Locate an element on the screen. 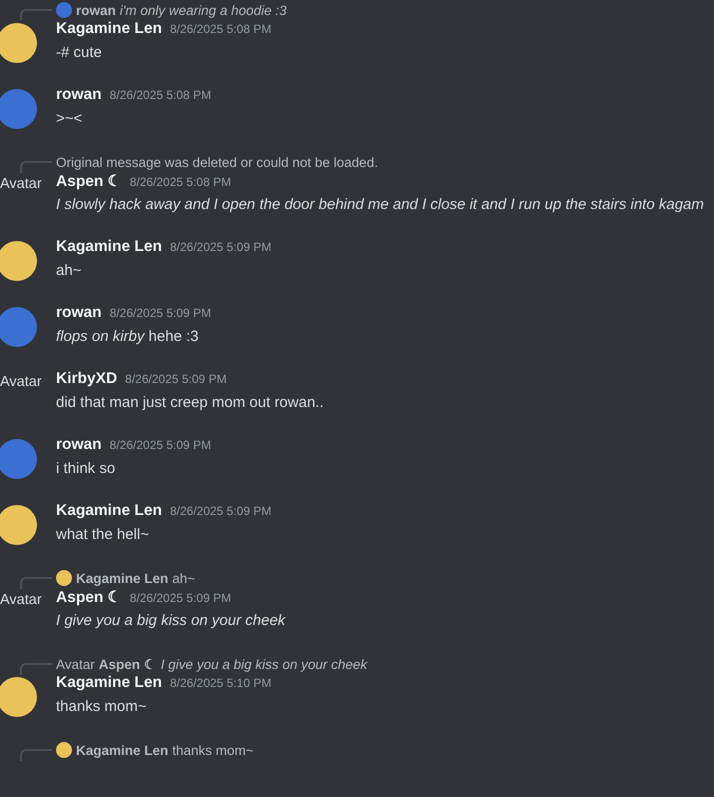 This screenshot has width=714, height=797. message-text: I slowly hack away and I open the door behind me and I close it and I run up the stairs into kagam is located at coordinates (380, 205).